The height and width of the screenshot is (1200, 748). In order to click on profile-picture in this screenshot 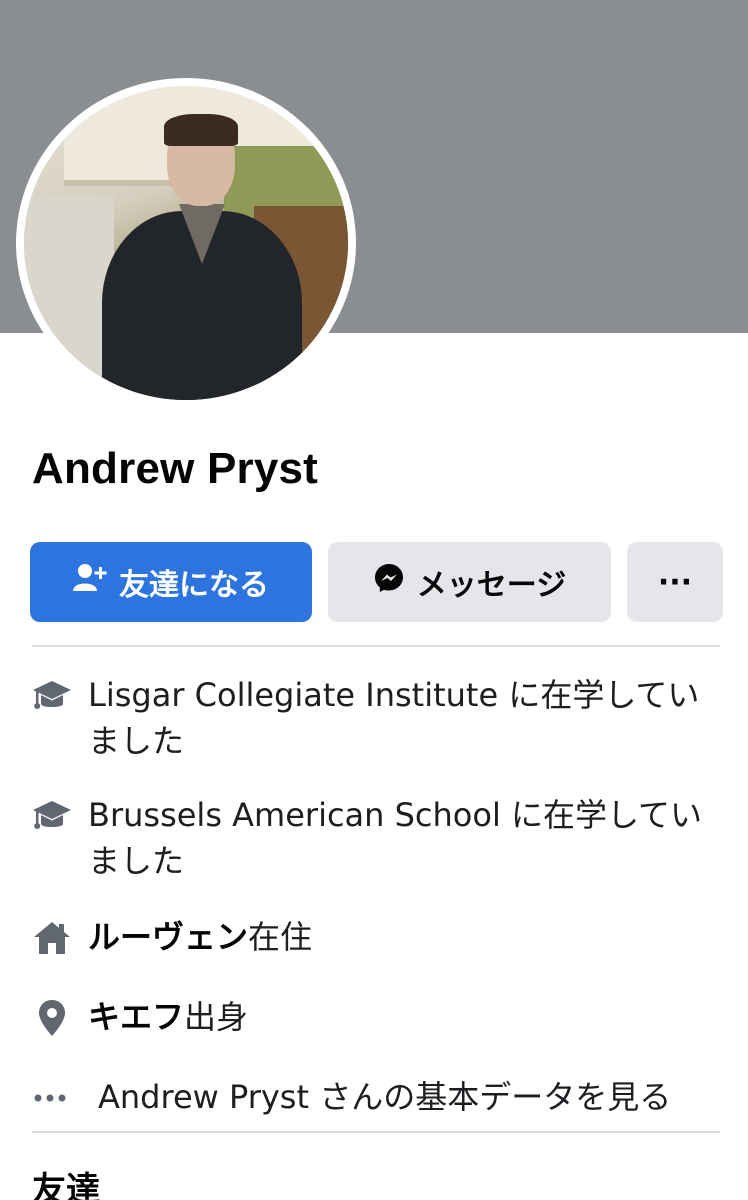, I will do `click(186, 243)`.